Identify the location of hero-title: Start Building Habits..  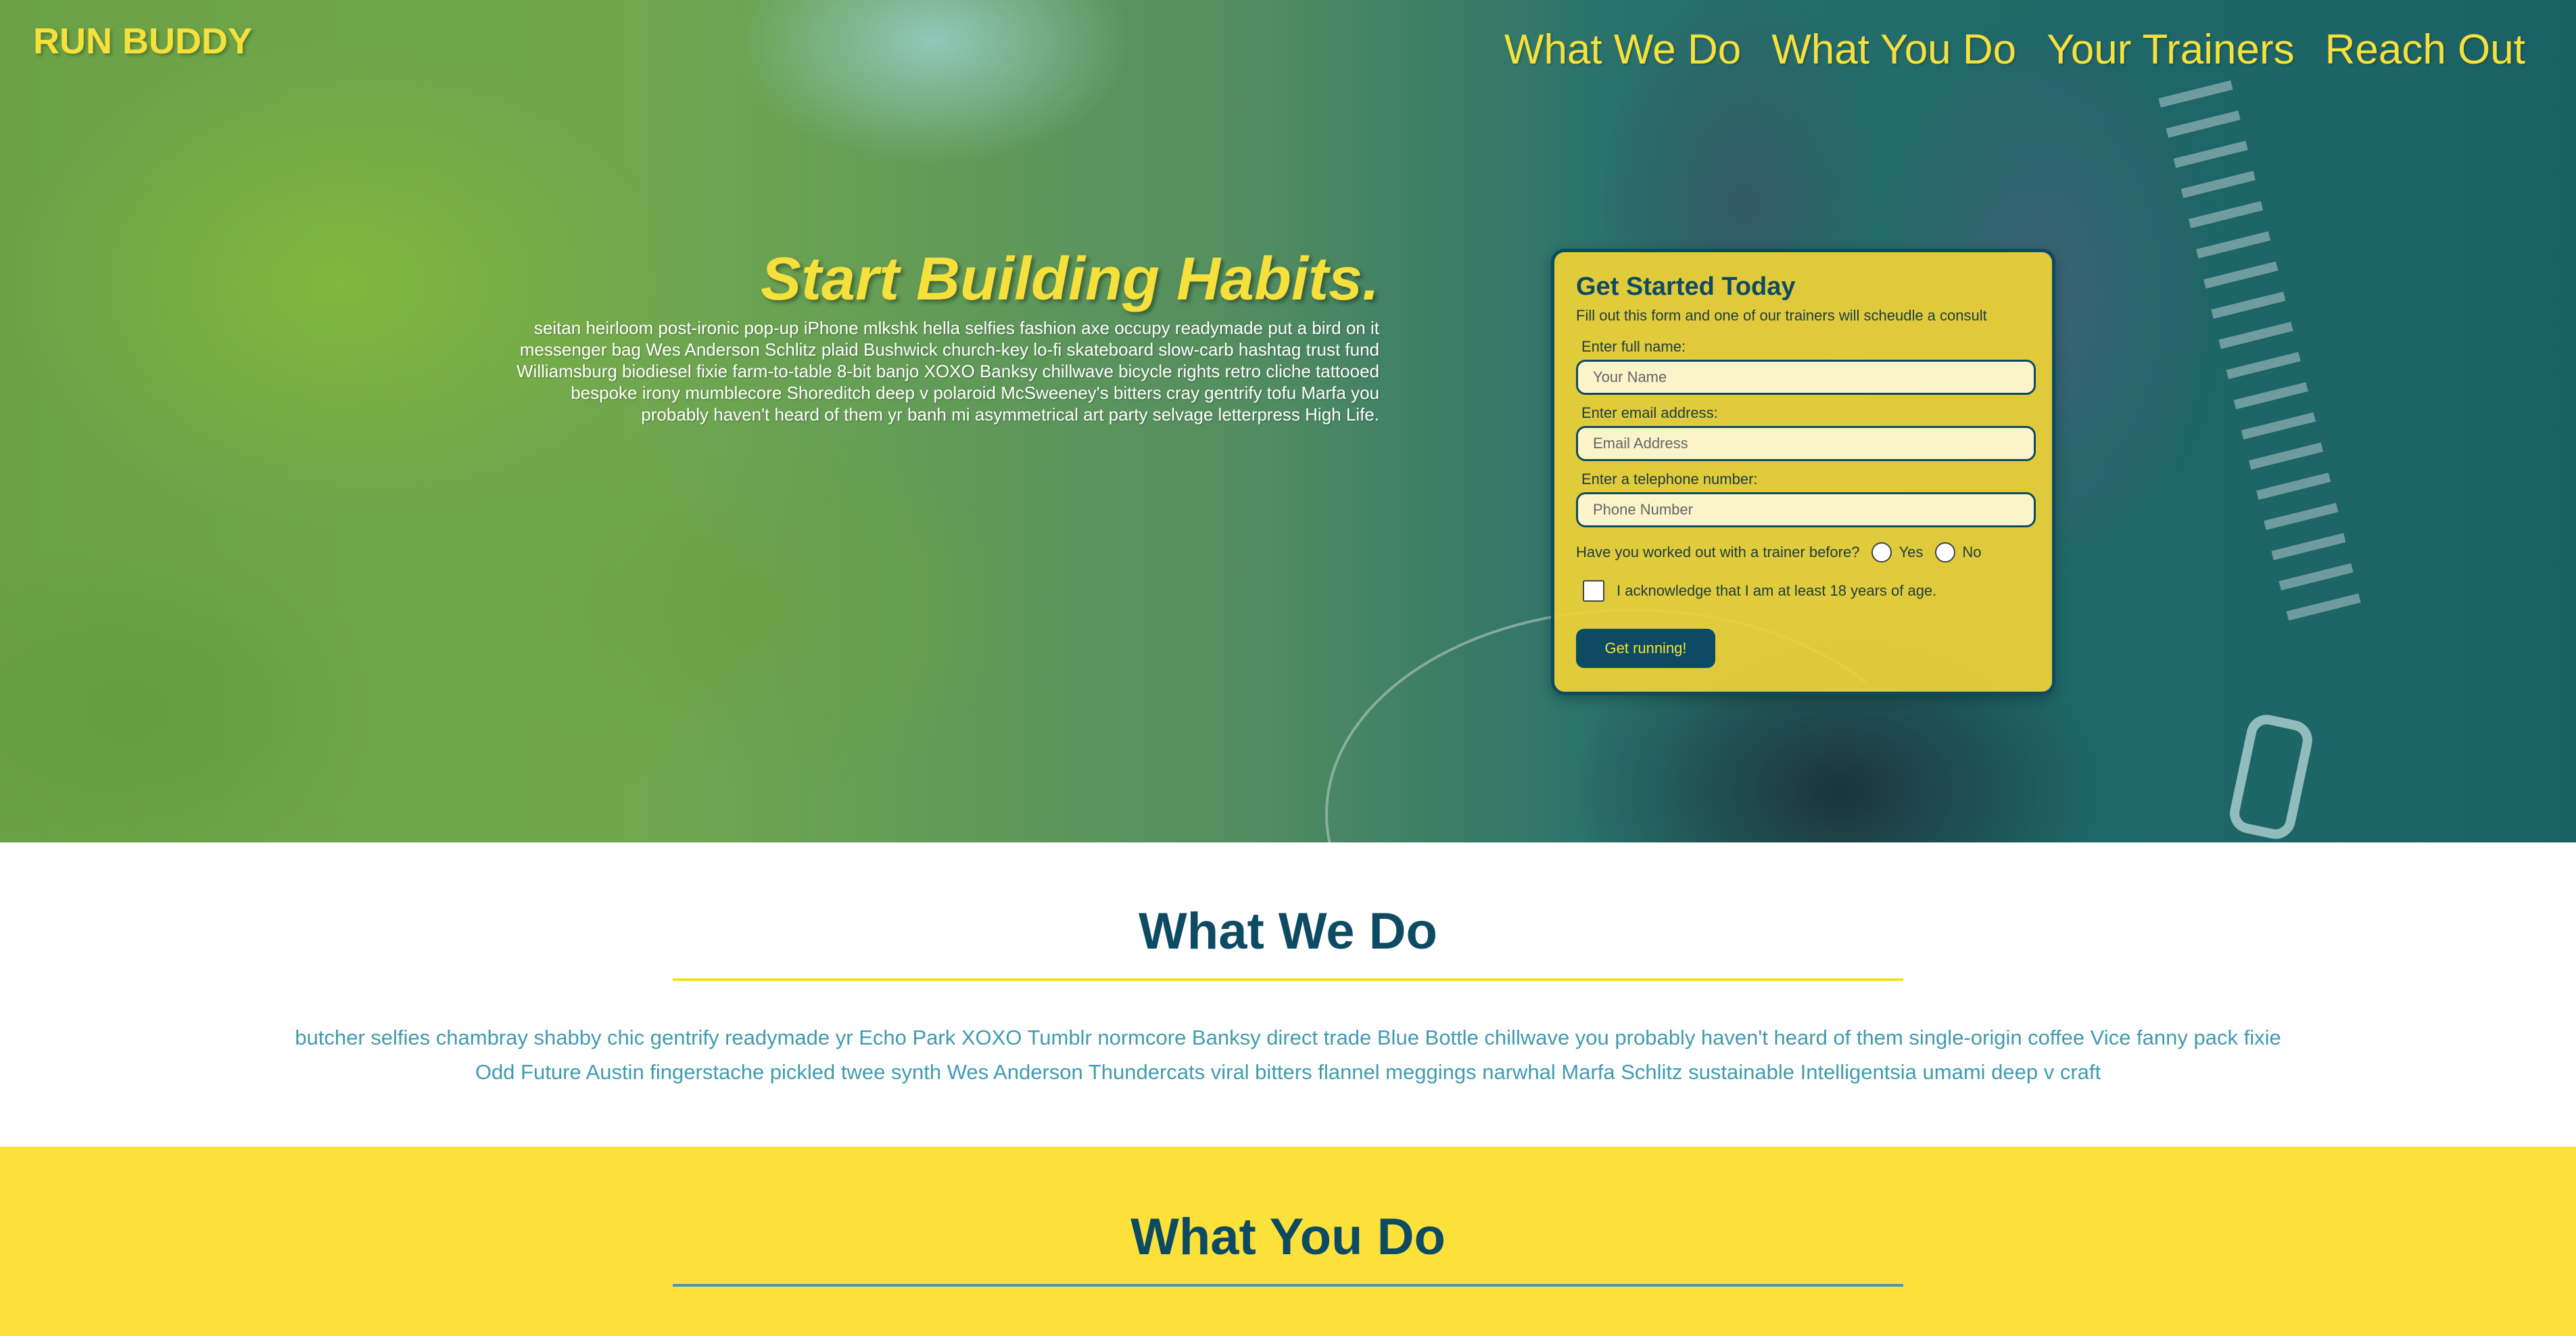
(1069, 279).